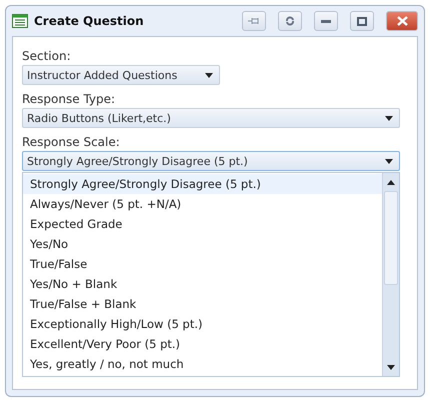 The image size is (430, 403). What do you see at coordinates (202, 204) in the screenshot?
I see `list-option: Always/Never (5 pt. +N/A)` at bounding box center [202, 204].